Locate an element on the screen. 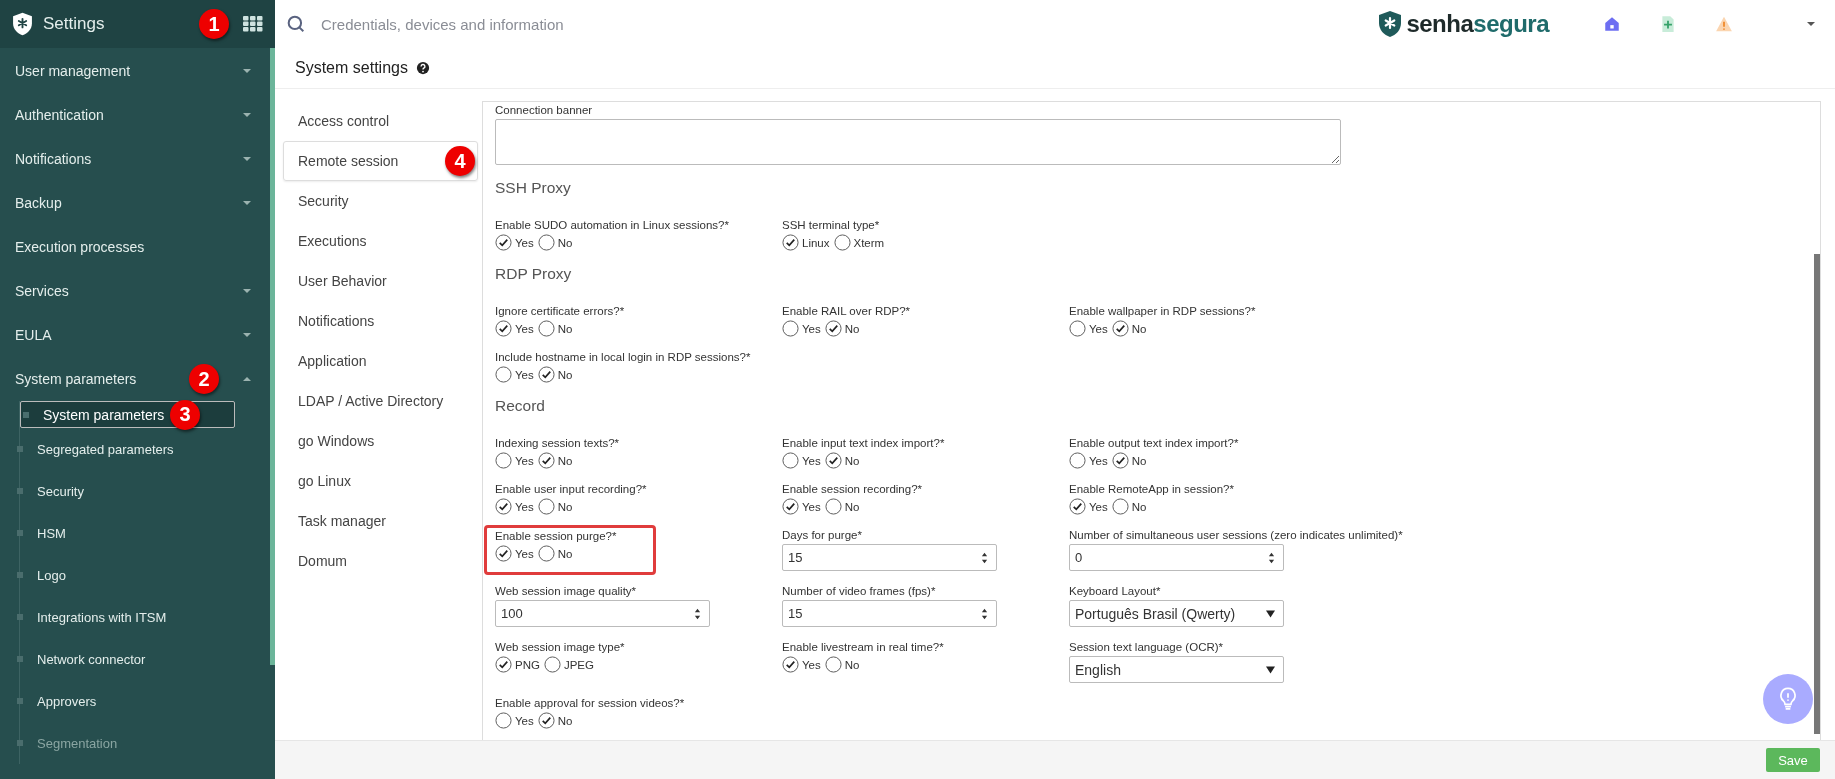  settings-tab: User Behavior is located at coordinates (380, 281).